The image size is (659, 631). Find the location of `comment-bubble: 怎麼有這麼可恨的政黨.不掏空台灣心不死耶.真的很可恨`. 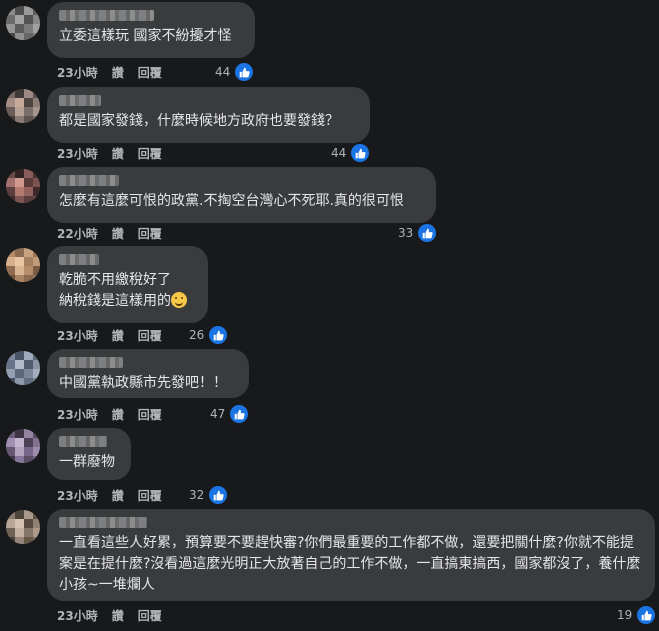

comment-bubble: 怎麼有這麼可恨的政黨.不掏空台灣心不死耶.真的很可恨 is located at coordinates (241, 195).